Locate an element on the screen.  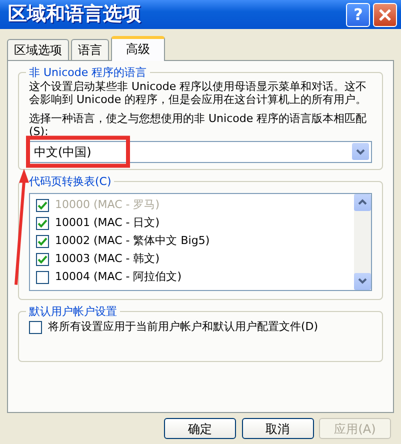
list-item: 10002 (MAC - 繁体中文 Big5) is located at coordinates (132, 241).